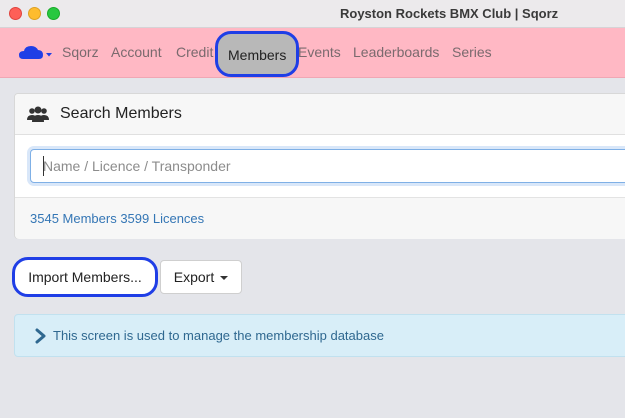 This screenshot has height=418, width=625. I want to click on title-bar: Royston Rockets BMX Club | Sqorz, so click(312, 14).